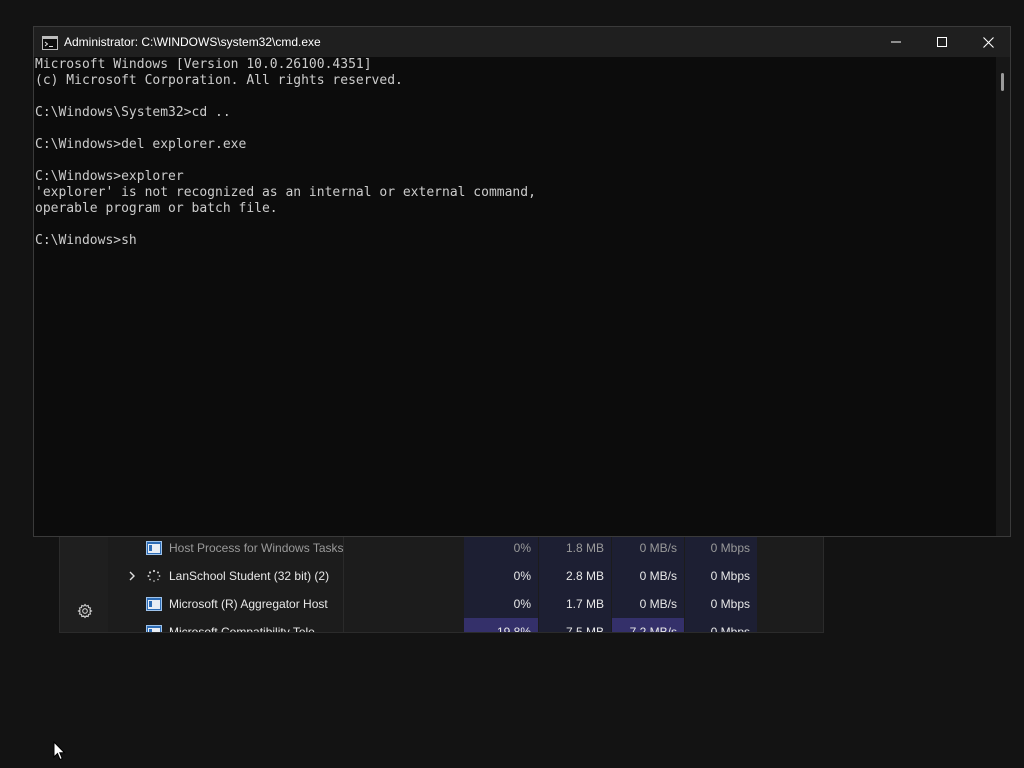  Describe the element at coordinates (575, 548) in the screenshot. I see `memory-cell: 1.8 MB` at that location.